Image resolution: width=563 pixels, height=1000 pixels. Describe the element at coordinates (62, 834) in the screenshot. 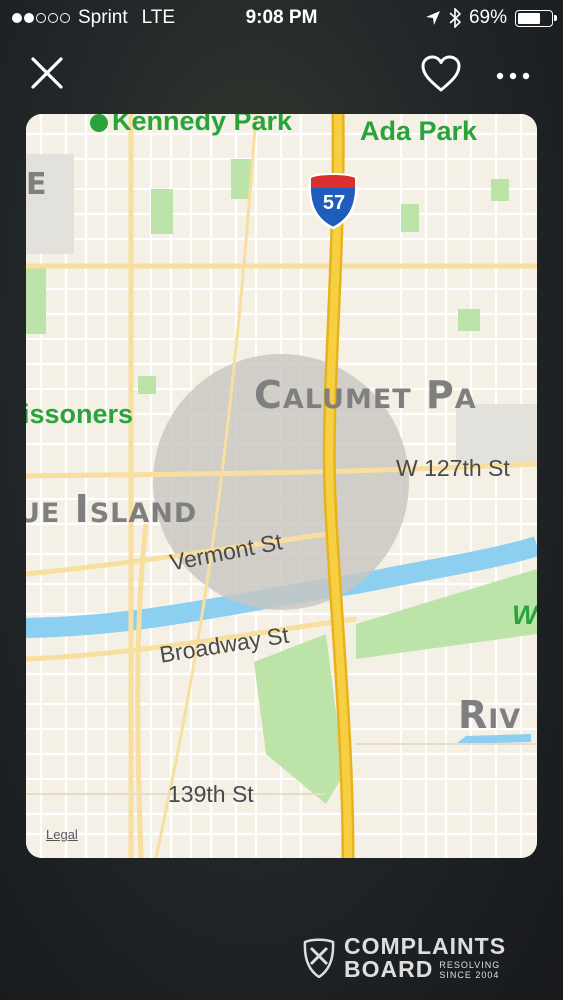

I see `legal-link: Legal` at that location.